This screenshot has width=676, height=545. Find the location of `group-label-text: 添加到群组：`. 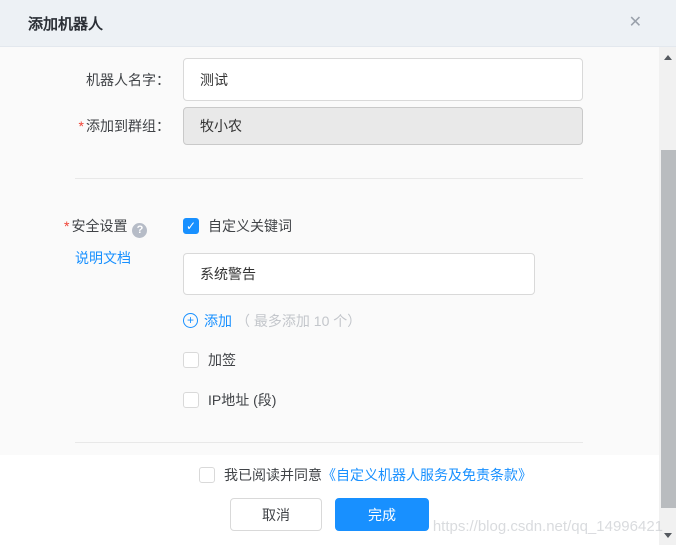

group-label-text: 添加到群组： is located at coordinates (128, 126).